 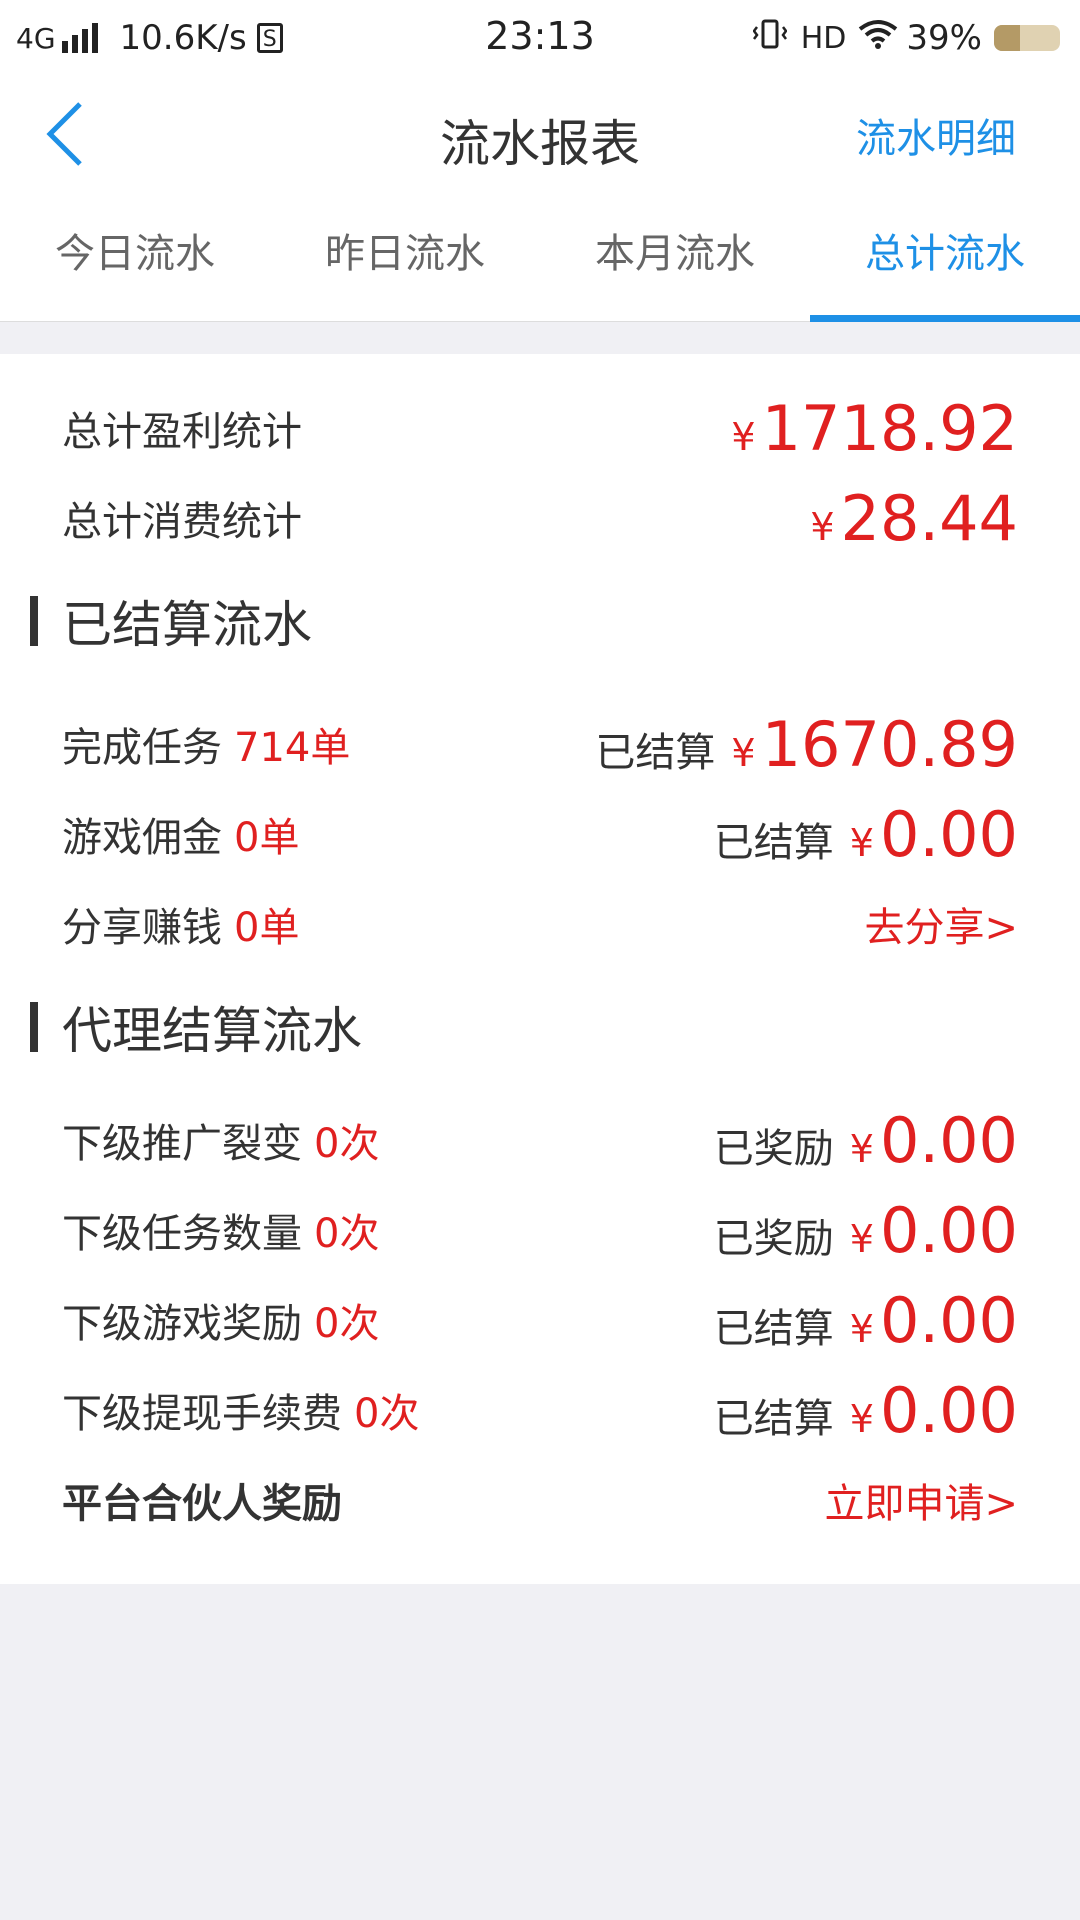 What do you see at coordinates (202, 1414) in the screenshot?
I see `row-label: 下级提现手续费` at bounding box center [202, 1414].